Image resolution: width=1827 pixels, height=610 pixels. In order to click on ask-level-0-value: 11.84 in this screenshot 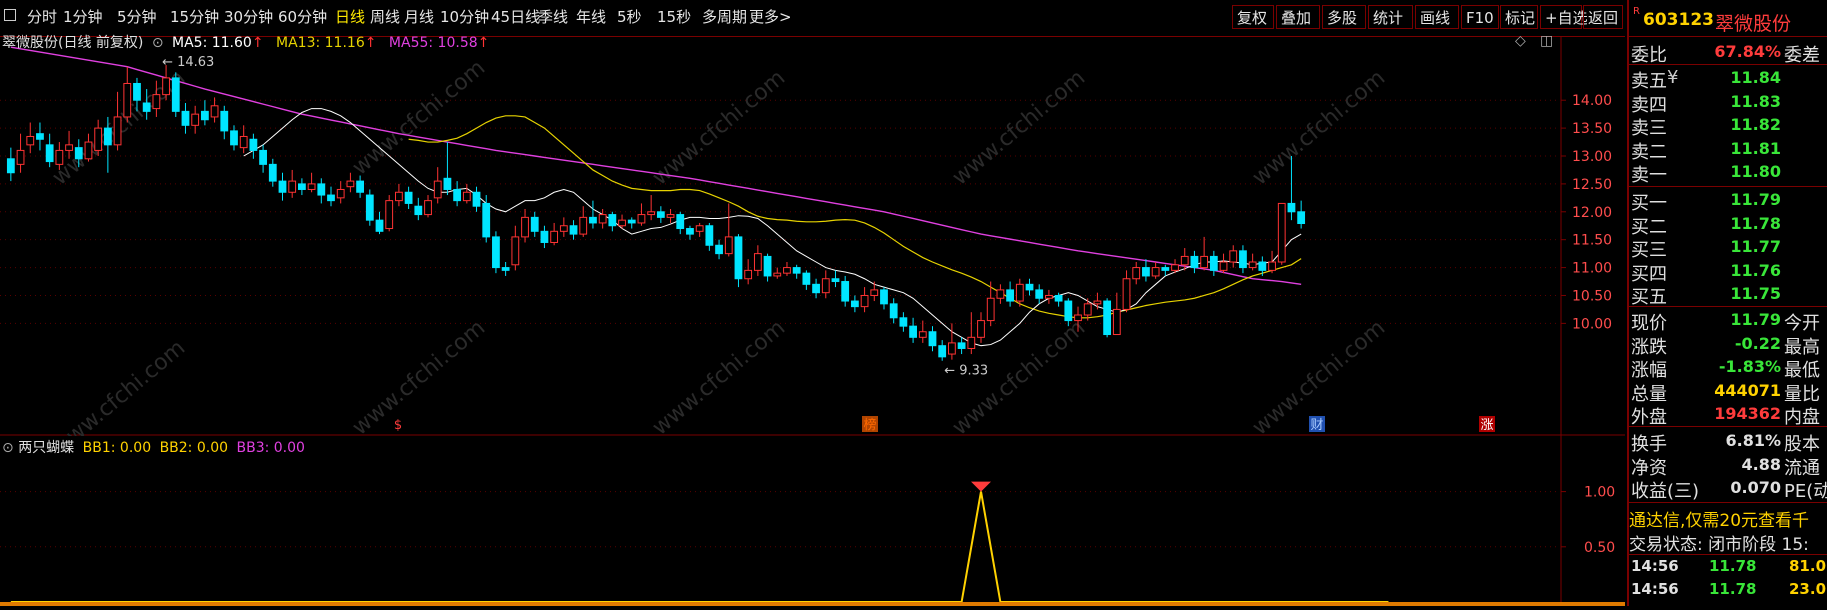, I will do `click(1755, 77)`.